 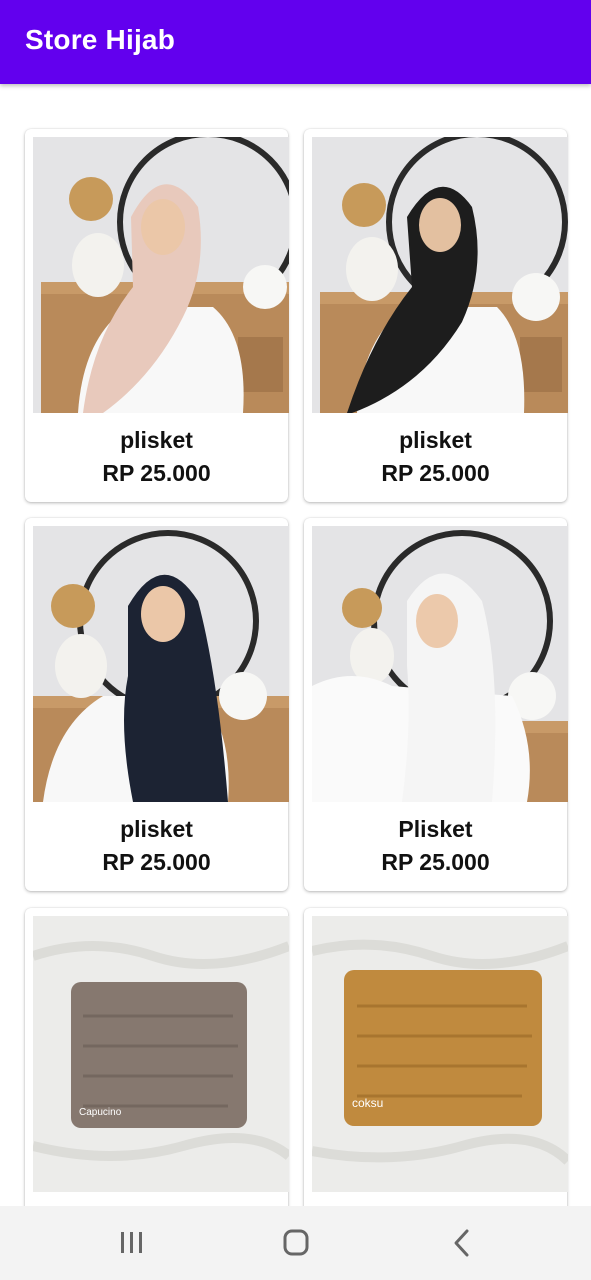 I want to click on home-icon, so click(x=296, y=1242).